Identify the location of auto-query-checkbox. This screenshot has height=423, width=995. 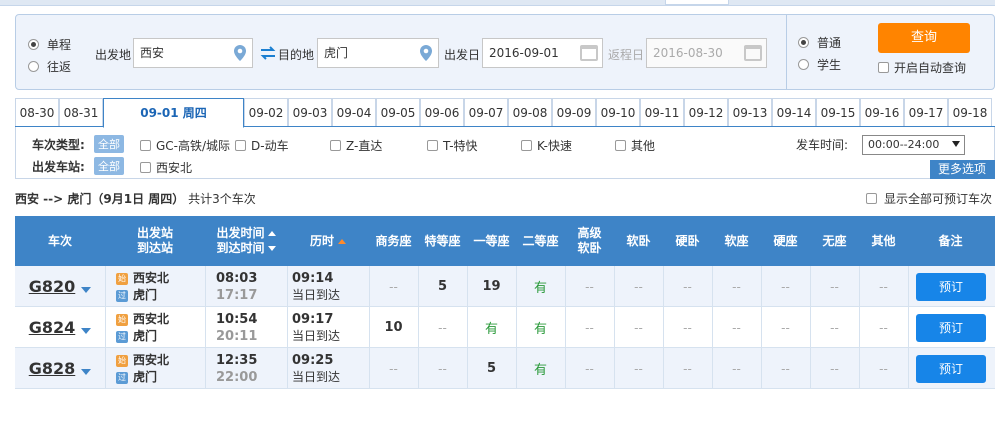
(883, 67).